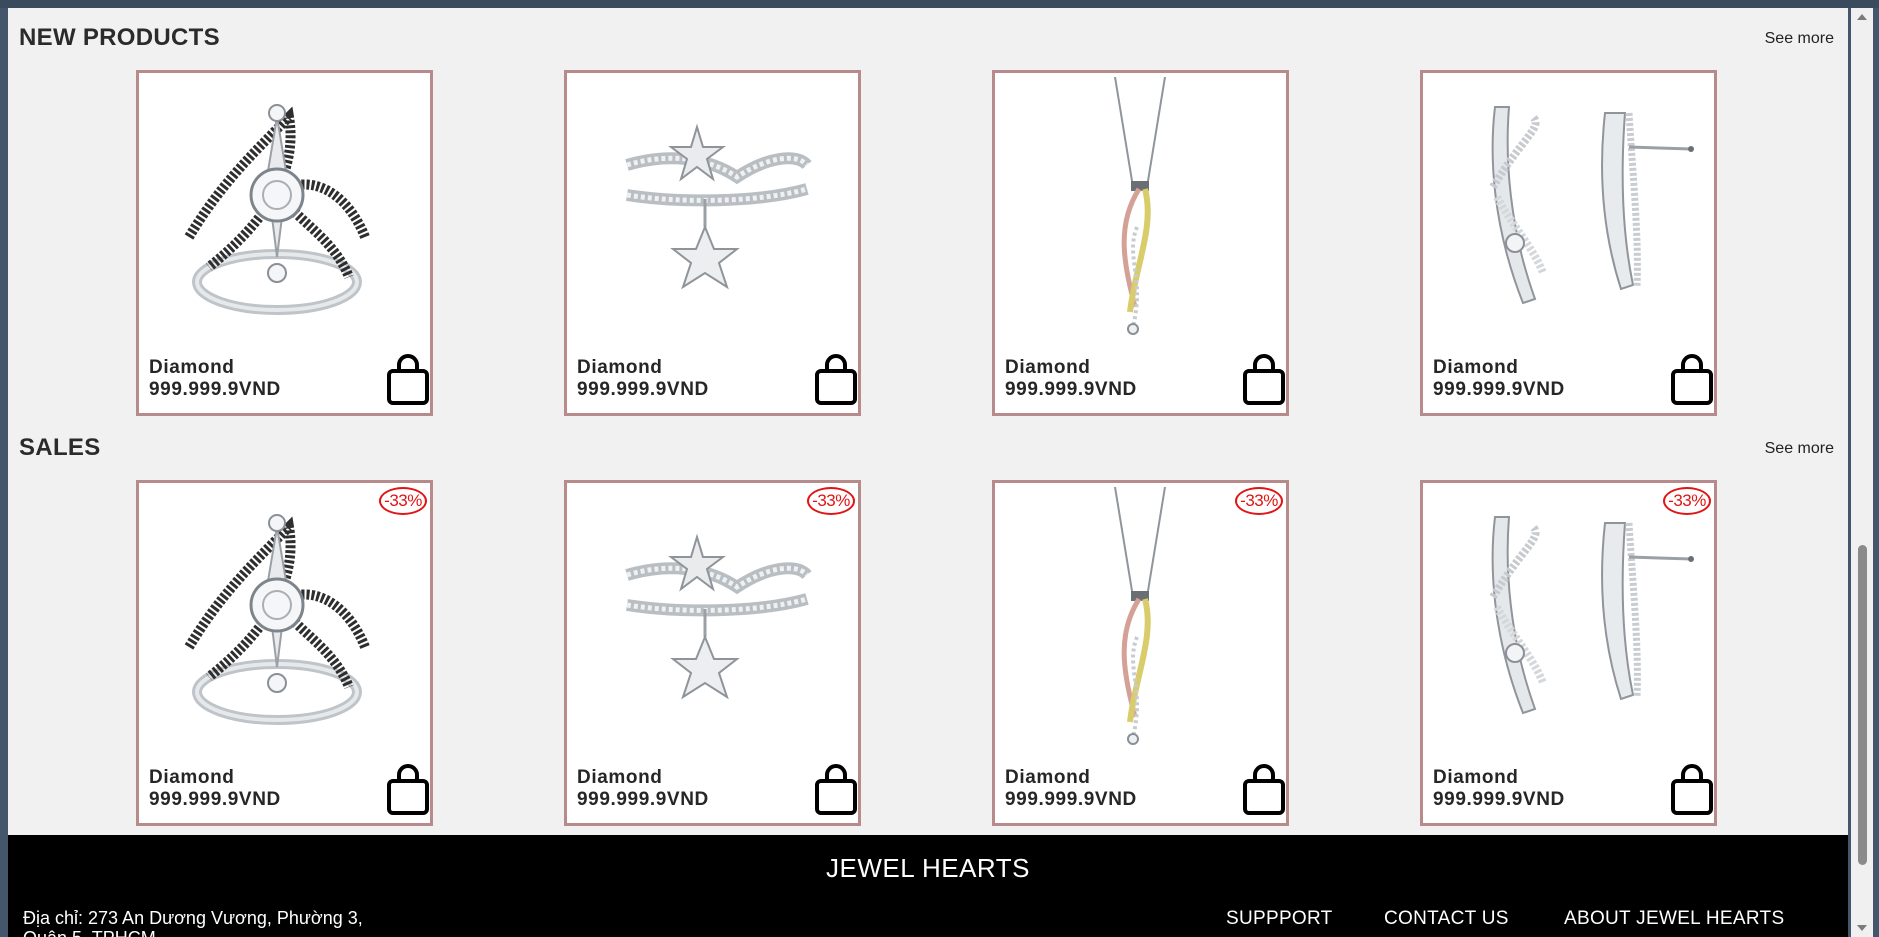 This screenshot has width=1879, height=937. Describe the element at coordinates (939, 4) in the screenshot. I see `window-top-strip` at that location.